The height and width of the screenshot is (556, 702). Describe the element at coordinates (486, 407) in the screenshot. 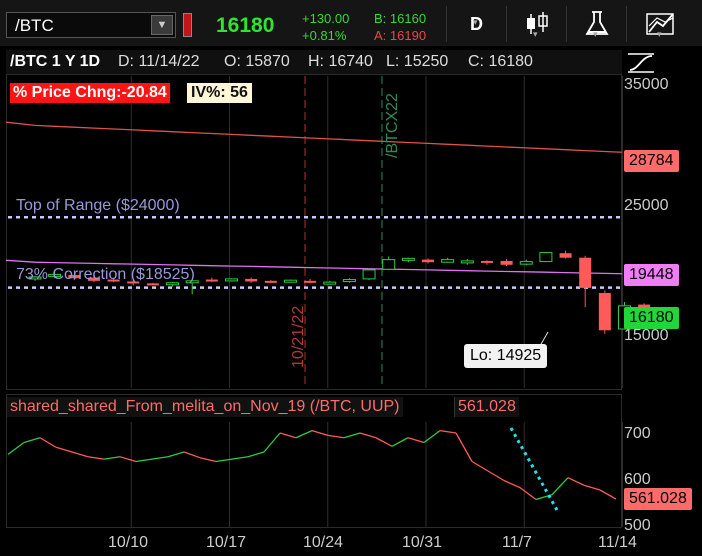

I see `study-value: 561.028` at that location.